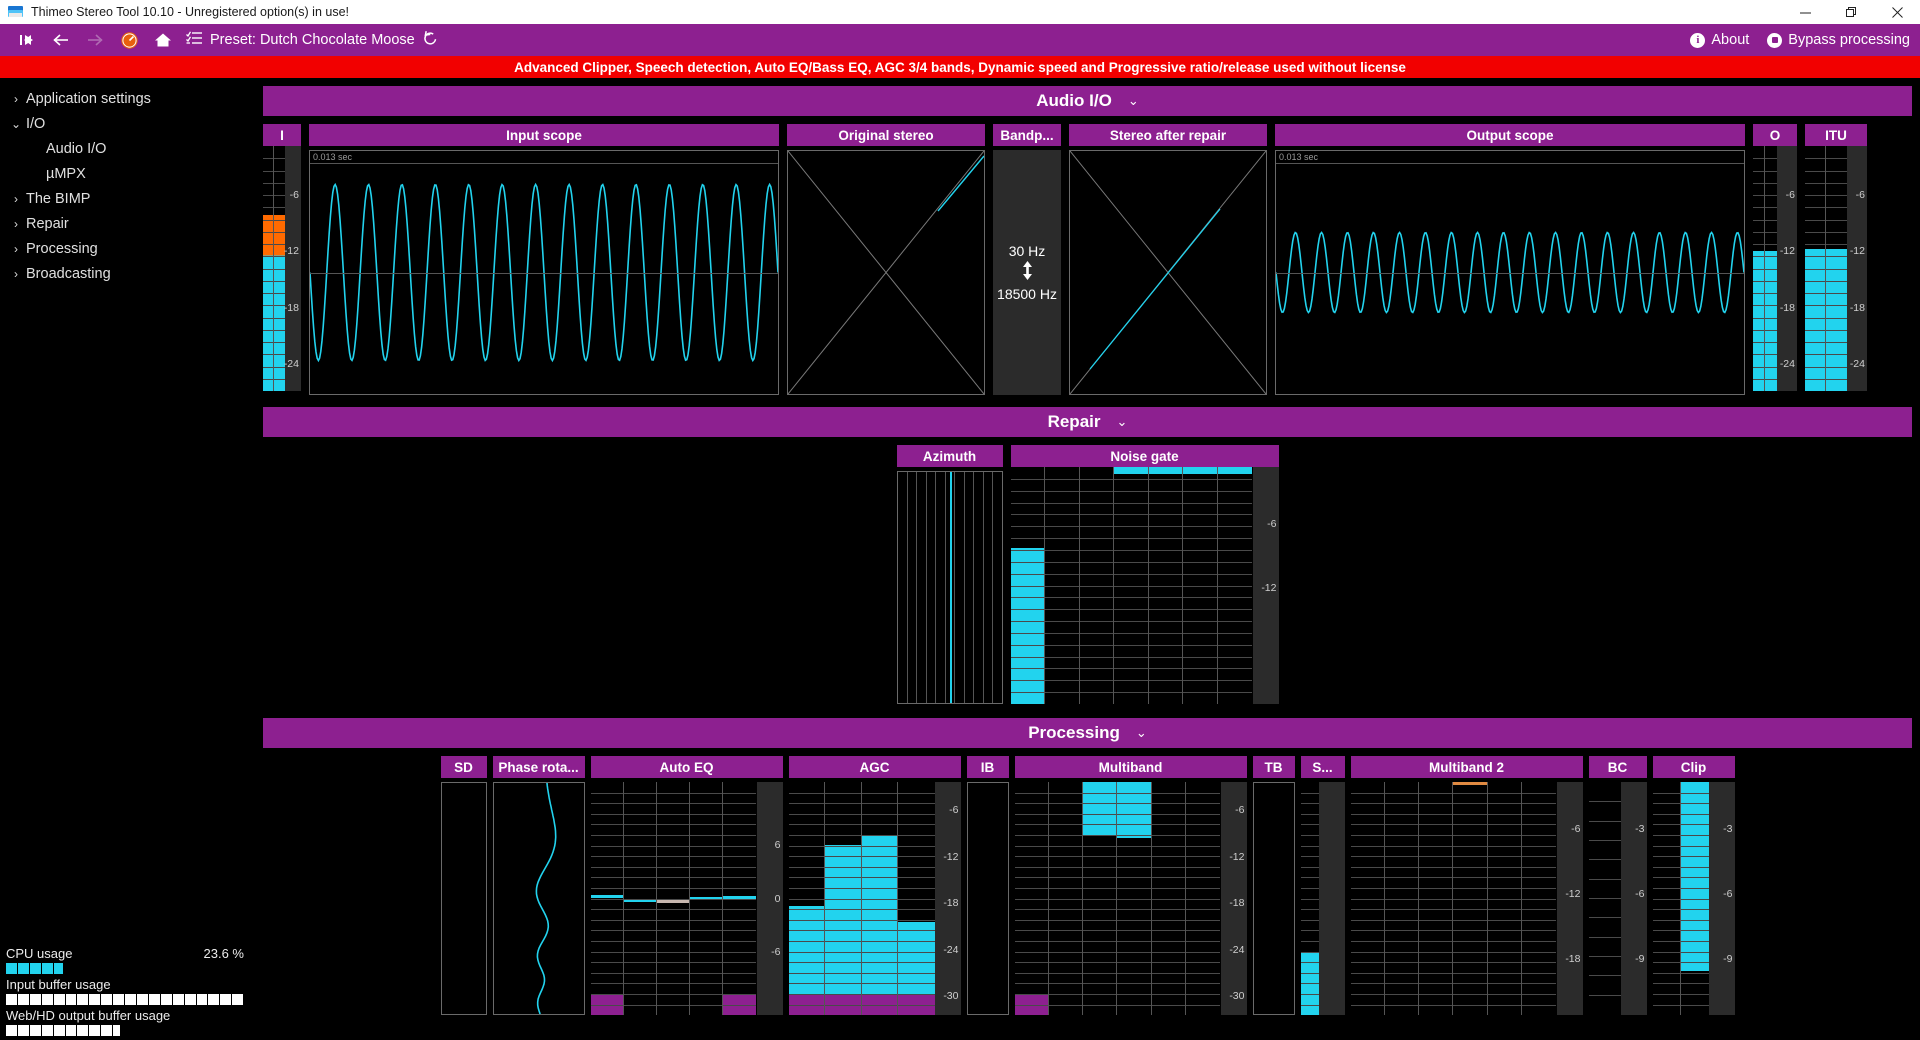  I want to click on go-first-icon, so click(27, 40).